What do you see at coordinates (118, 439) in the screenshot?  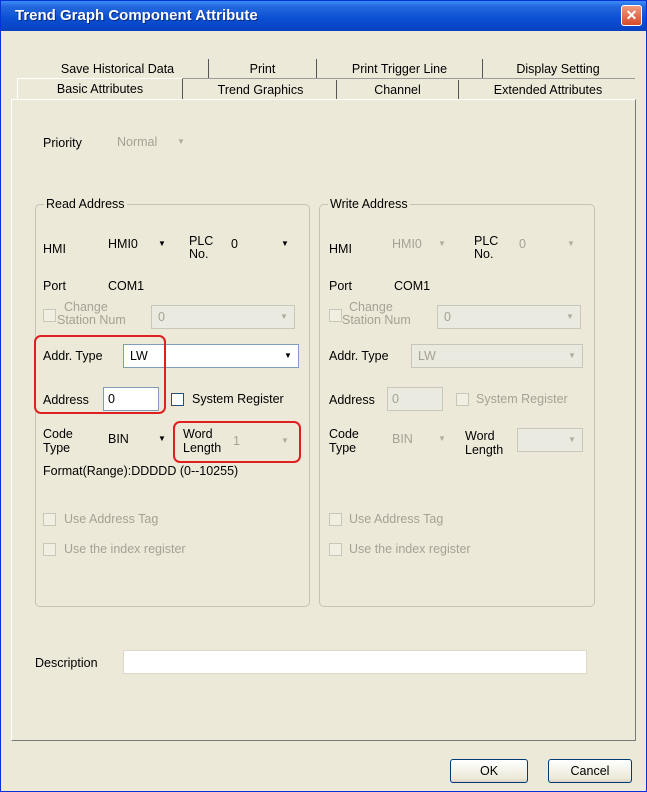 I see `read-code-value: BIN` at bounding box center [118, 439].